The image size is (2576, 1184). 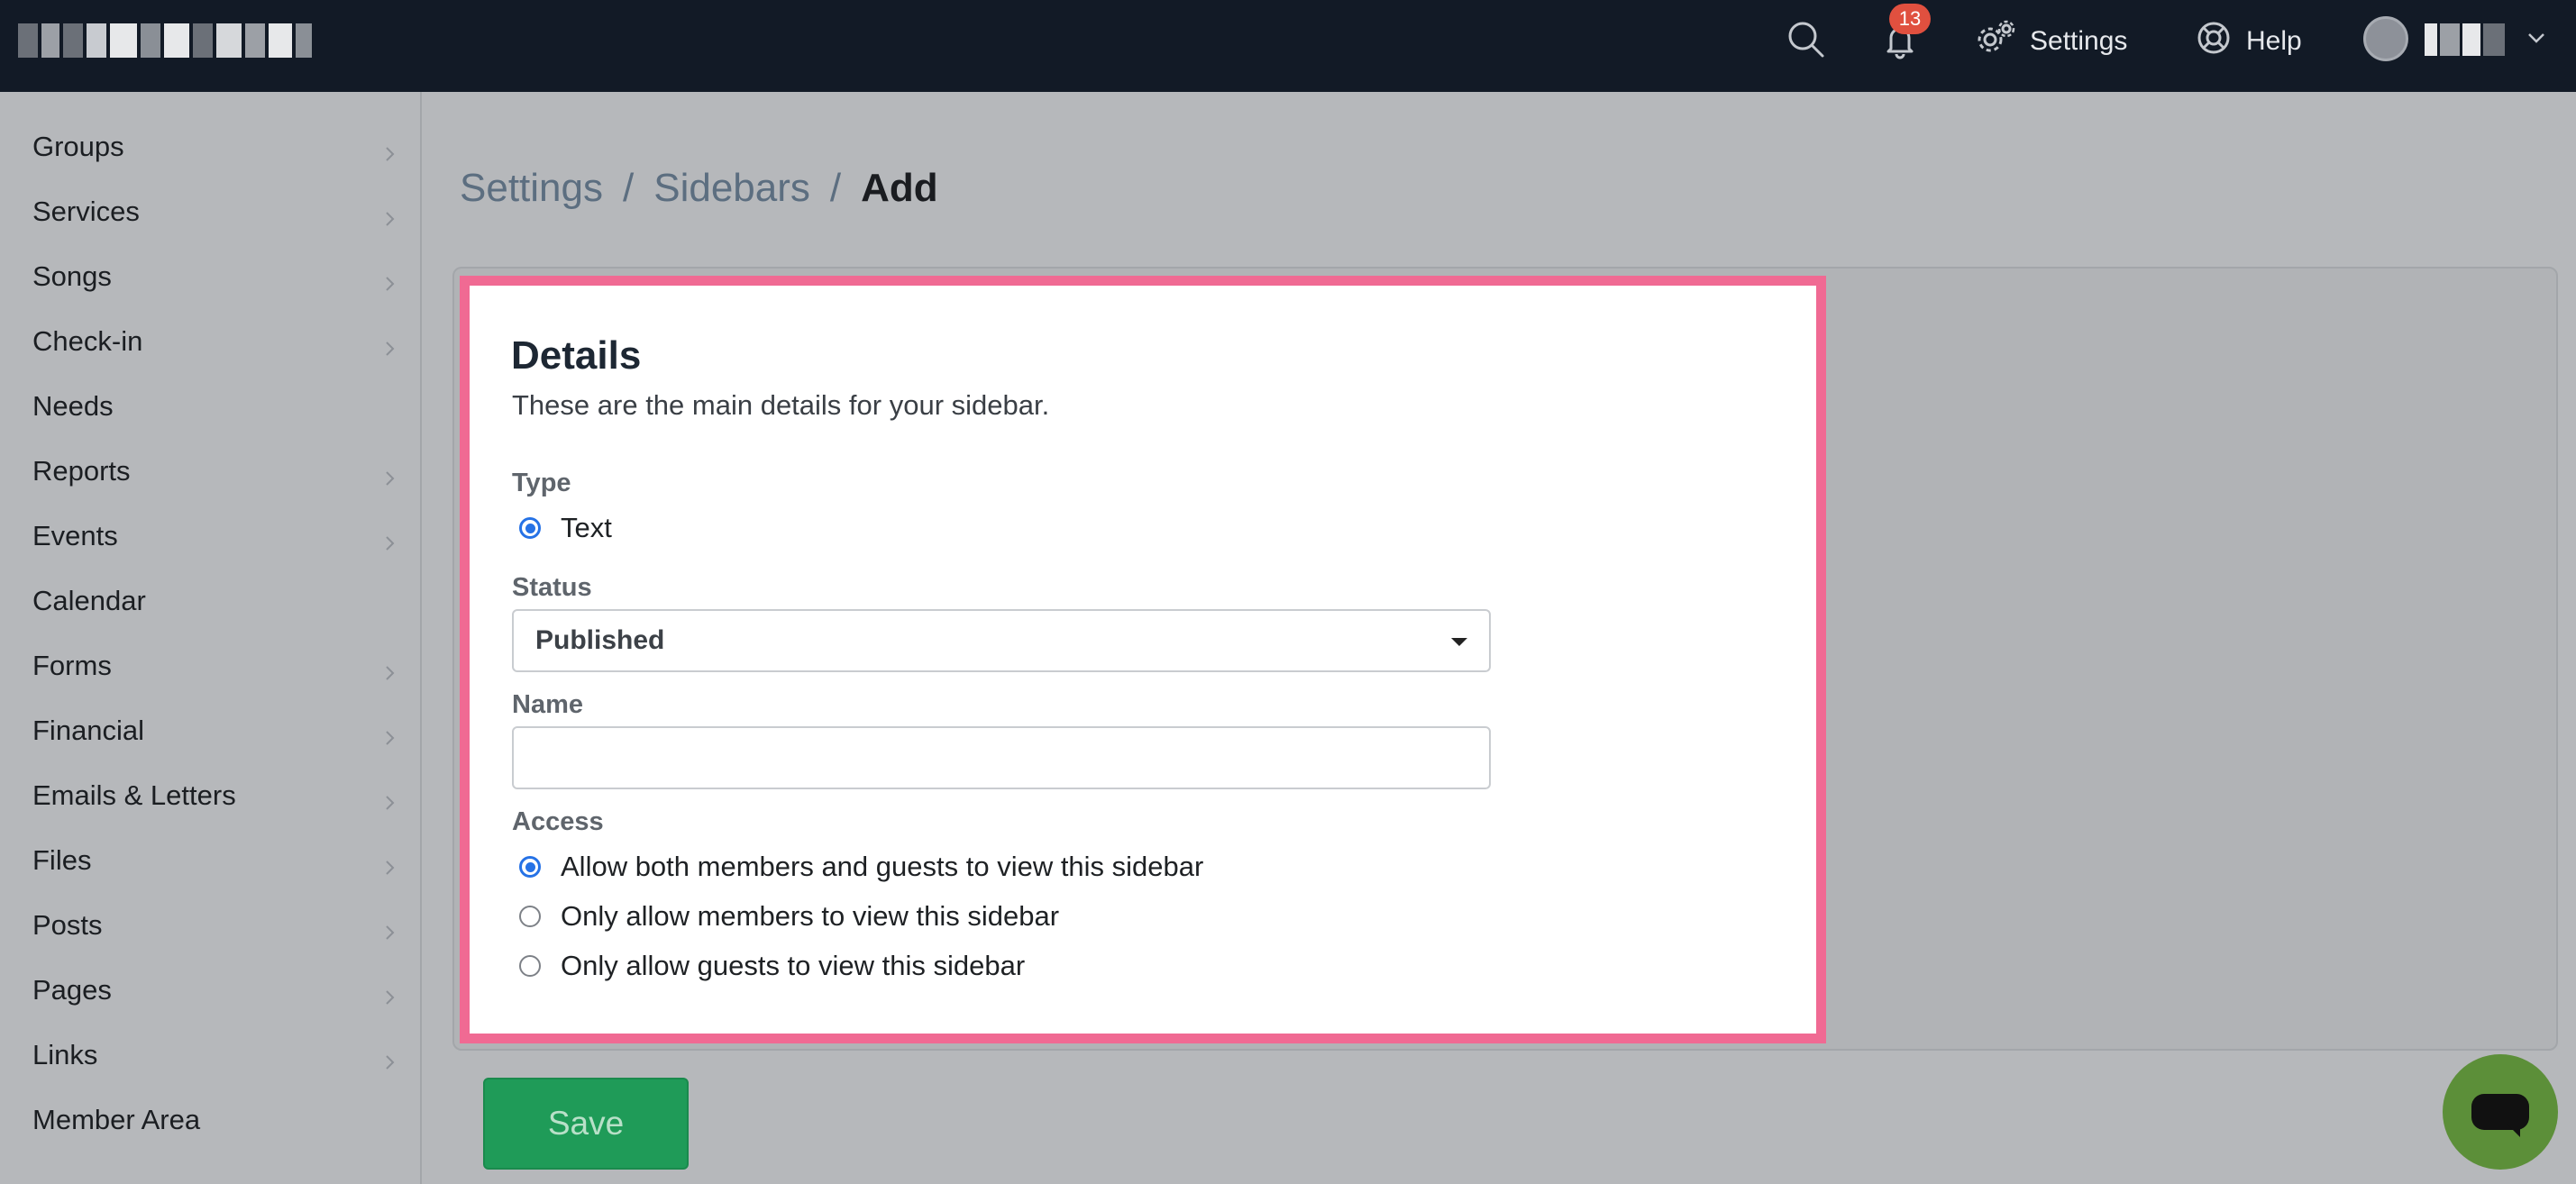 I want to click on sidebar-item-calendar: Calendar, so click(x=210, y=601).